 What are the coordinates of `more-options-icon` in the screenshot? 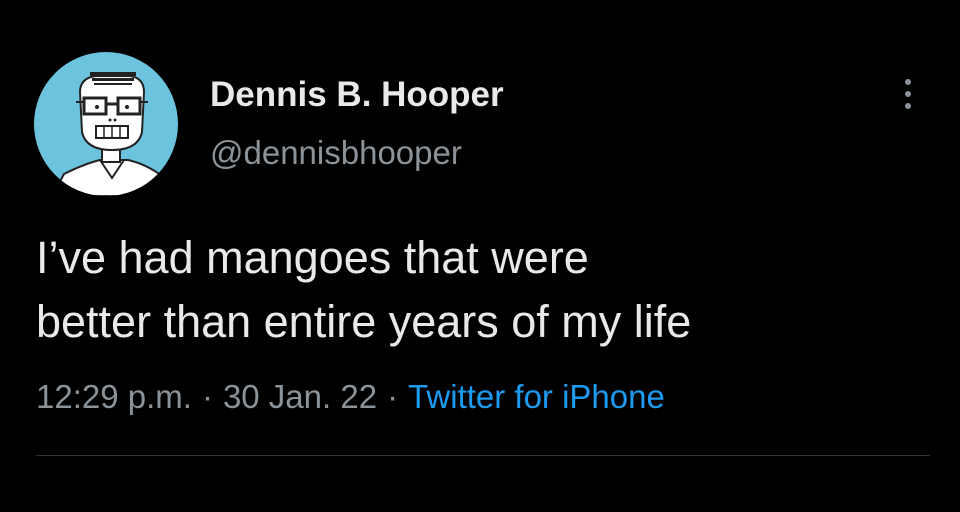 It's located at (908, 82).